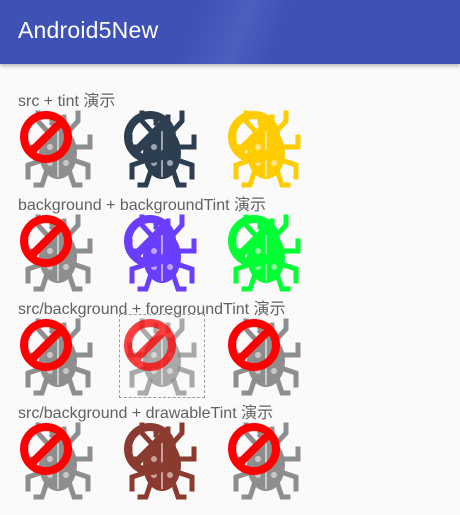 This screenshot has height=515, width=460. What do you see at coordinates (88, 30) in the screenshot?
I see `app-title: Android5New` at bounding box center [88, 30].